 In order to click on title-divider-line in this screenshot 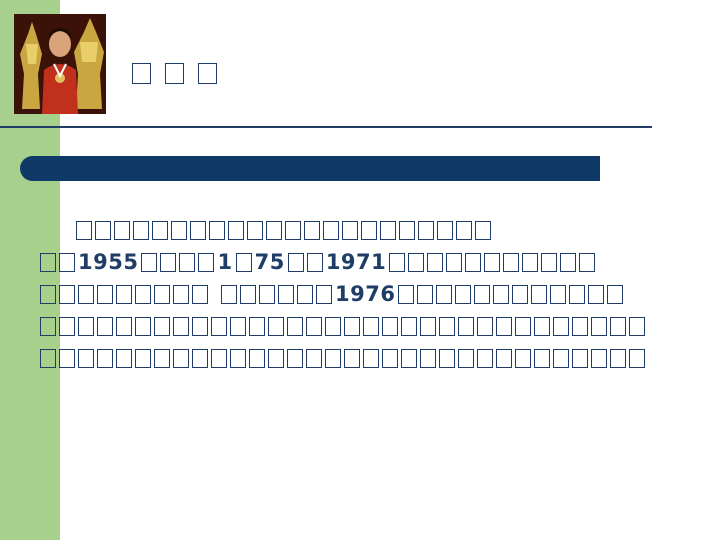, I will do `click(326, 127)`.